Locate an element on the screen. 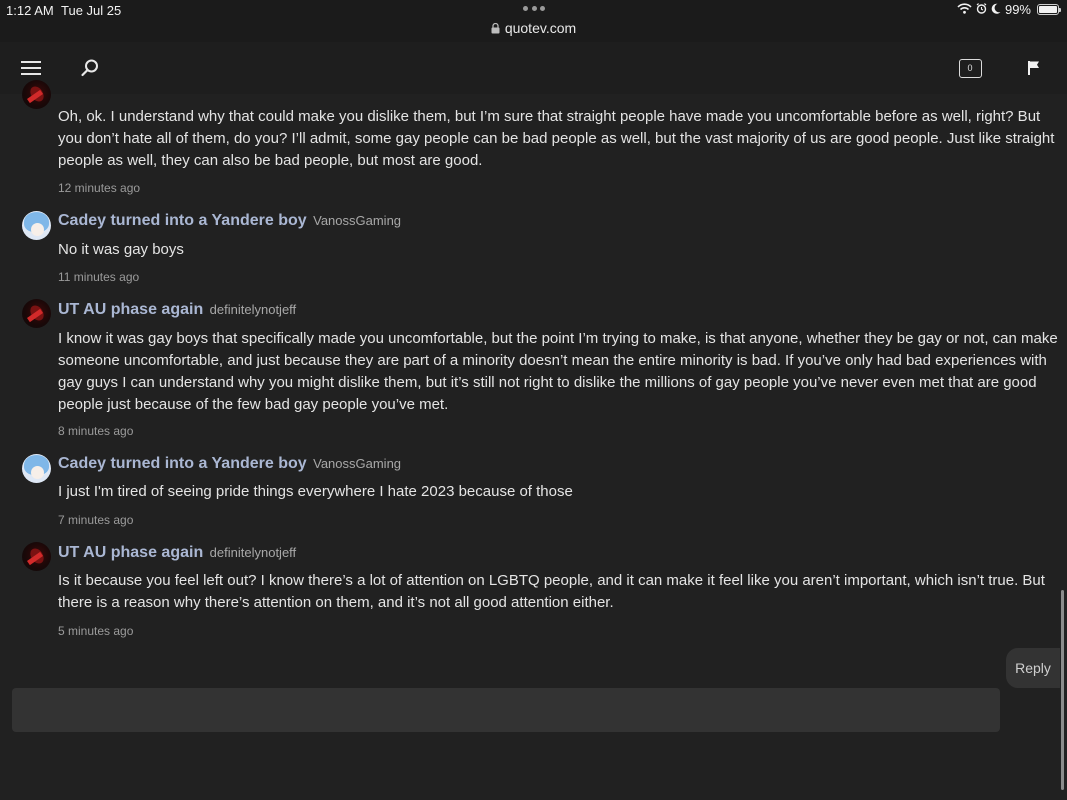  alarm-icon is located at coordinates (981, 9).